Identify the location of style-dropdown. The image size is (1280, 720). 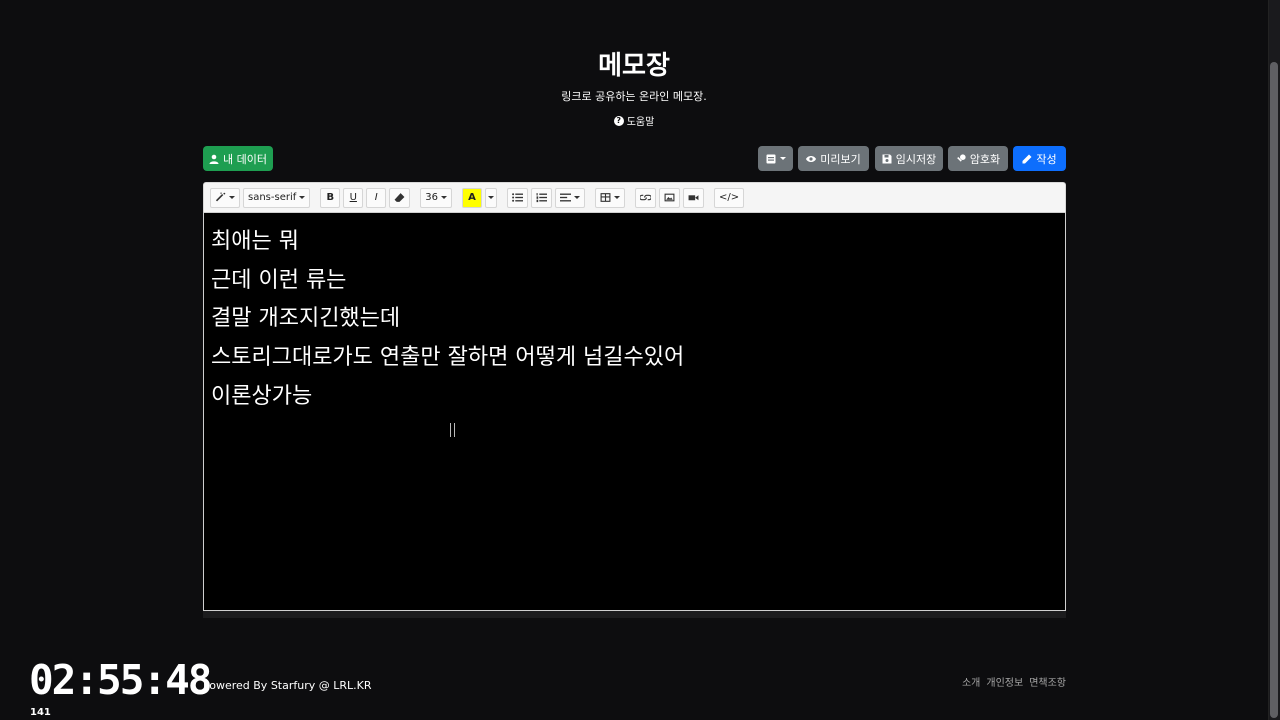
(225, 197).